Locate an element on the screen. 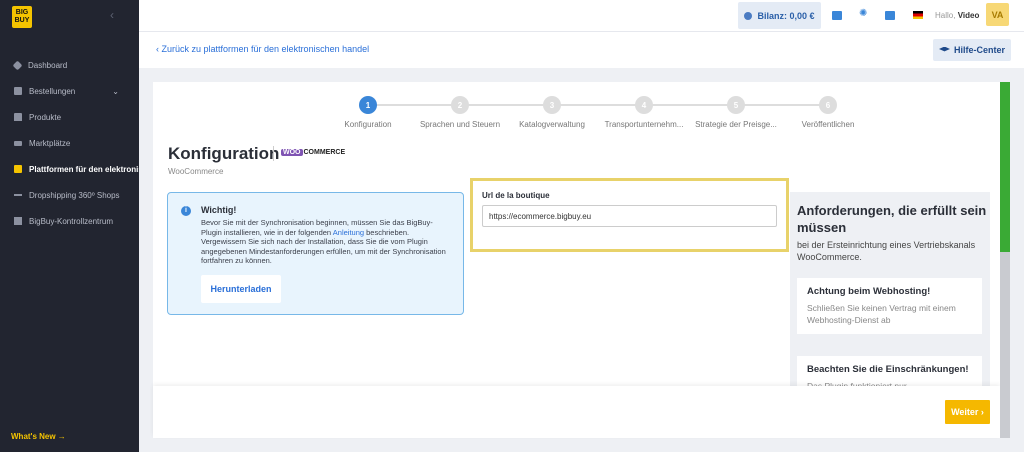 The height and width of the screenshot is (452, 1024). step-languages-taxes: 2 Sprachen und Steuern is located at coordinates (460, 112).